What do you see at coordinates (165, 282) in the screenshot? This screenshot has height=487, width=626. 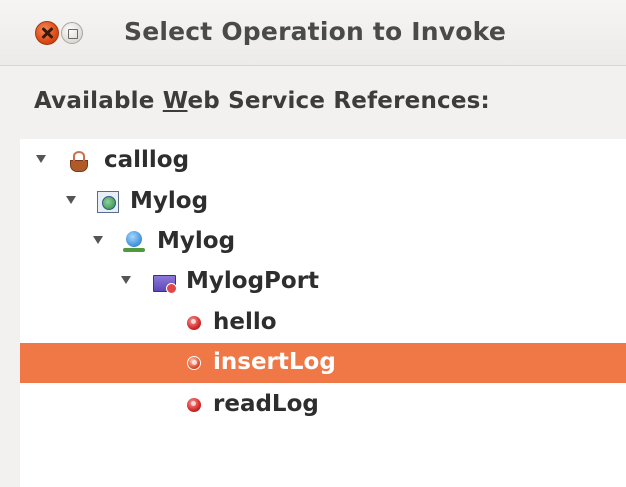 I see `port-folder-icon` at bounding box center [165, 282].